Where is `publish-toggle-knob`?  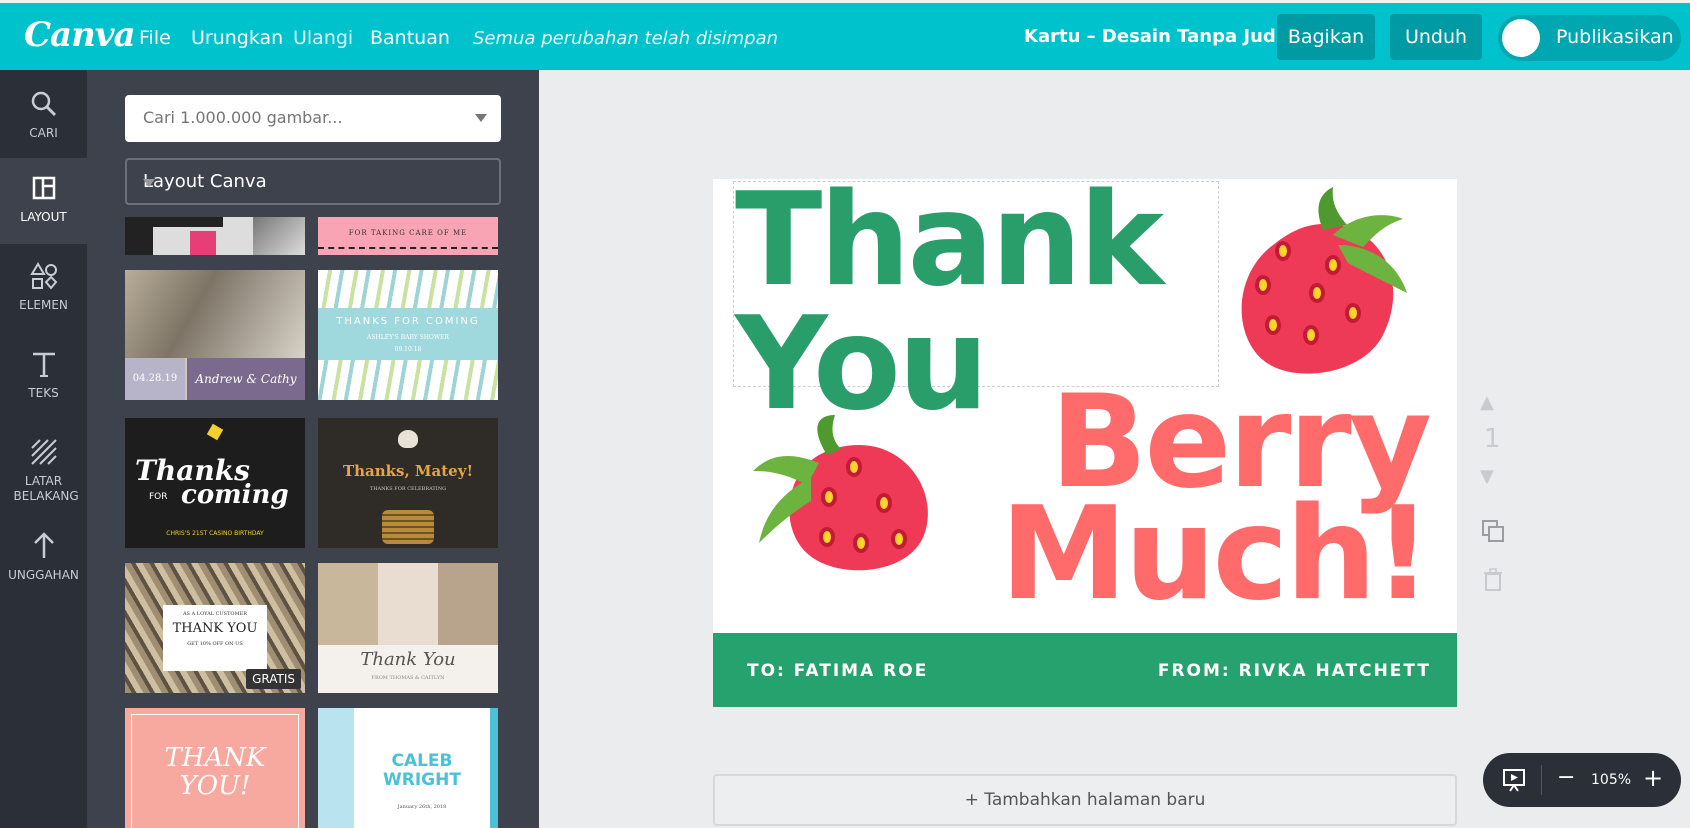
publish-toggle-knob is located at coordinates (1521, 38).